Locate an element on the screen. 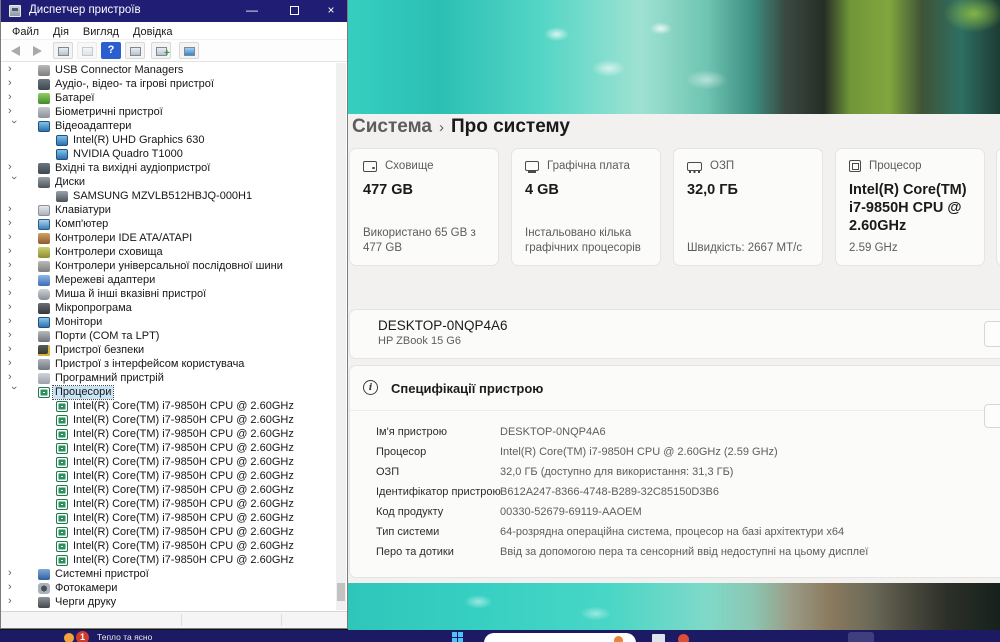 This screenshot has width=1000, height=642. tree-item: › Миша й інші вказівні пристрої is located at coordinates (170, 294).